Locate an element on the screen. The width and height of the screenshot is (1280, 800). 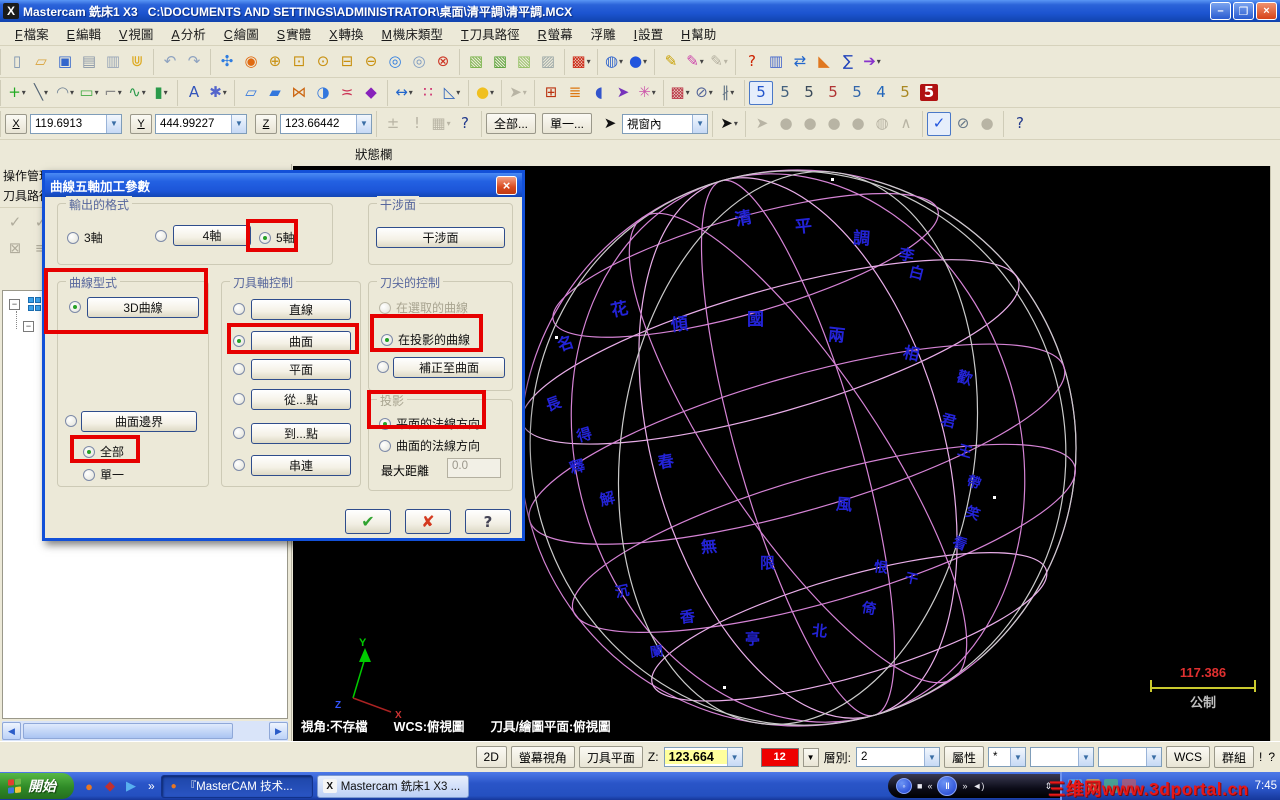
create-note-icon: A is located at coordinates (194, 93).